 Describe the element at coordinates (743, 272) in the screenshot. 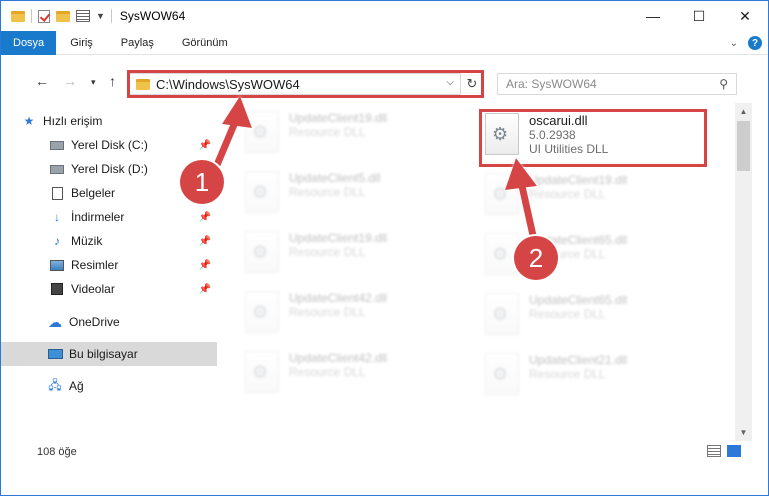

I see `vertical-scrollbar: ▲ ▼` at that location.